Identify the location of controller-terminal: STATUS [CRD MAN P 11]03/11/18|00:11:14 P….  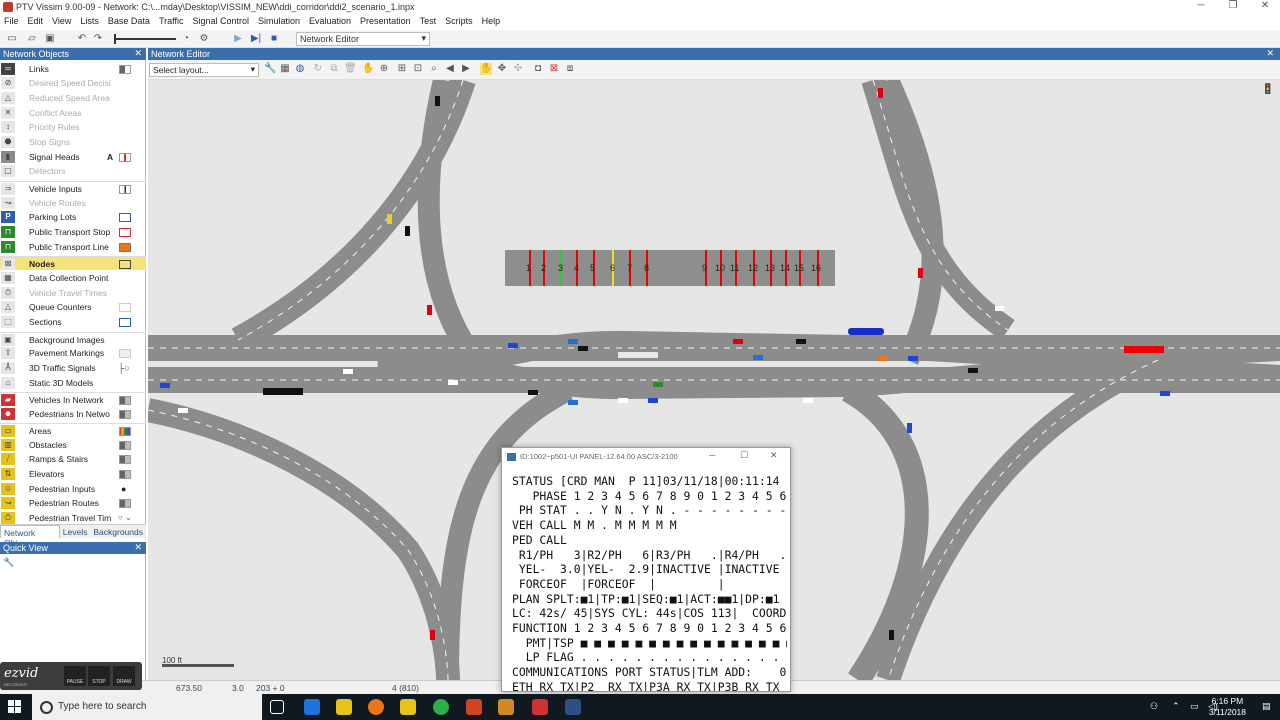
(647, 581).